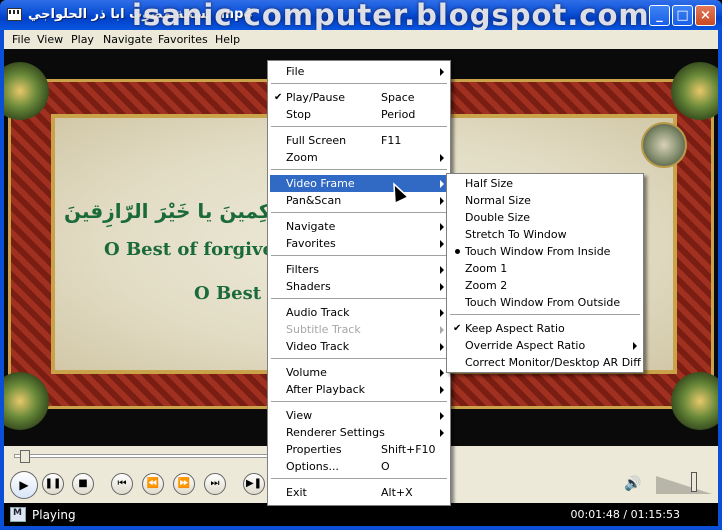 Image resolution: width=722 pixels, height=530 pixels. What do you see at coordinates (398, 114) in the screenshot?
I see `menu-item-shortcut: Period` at bounding box center [398, 114].